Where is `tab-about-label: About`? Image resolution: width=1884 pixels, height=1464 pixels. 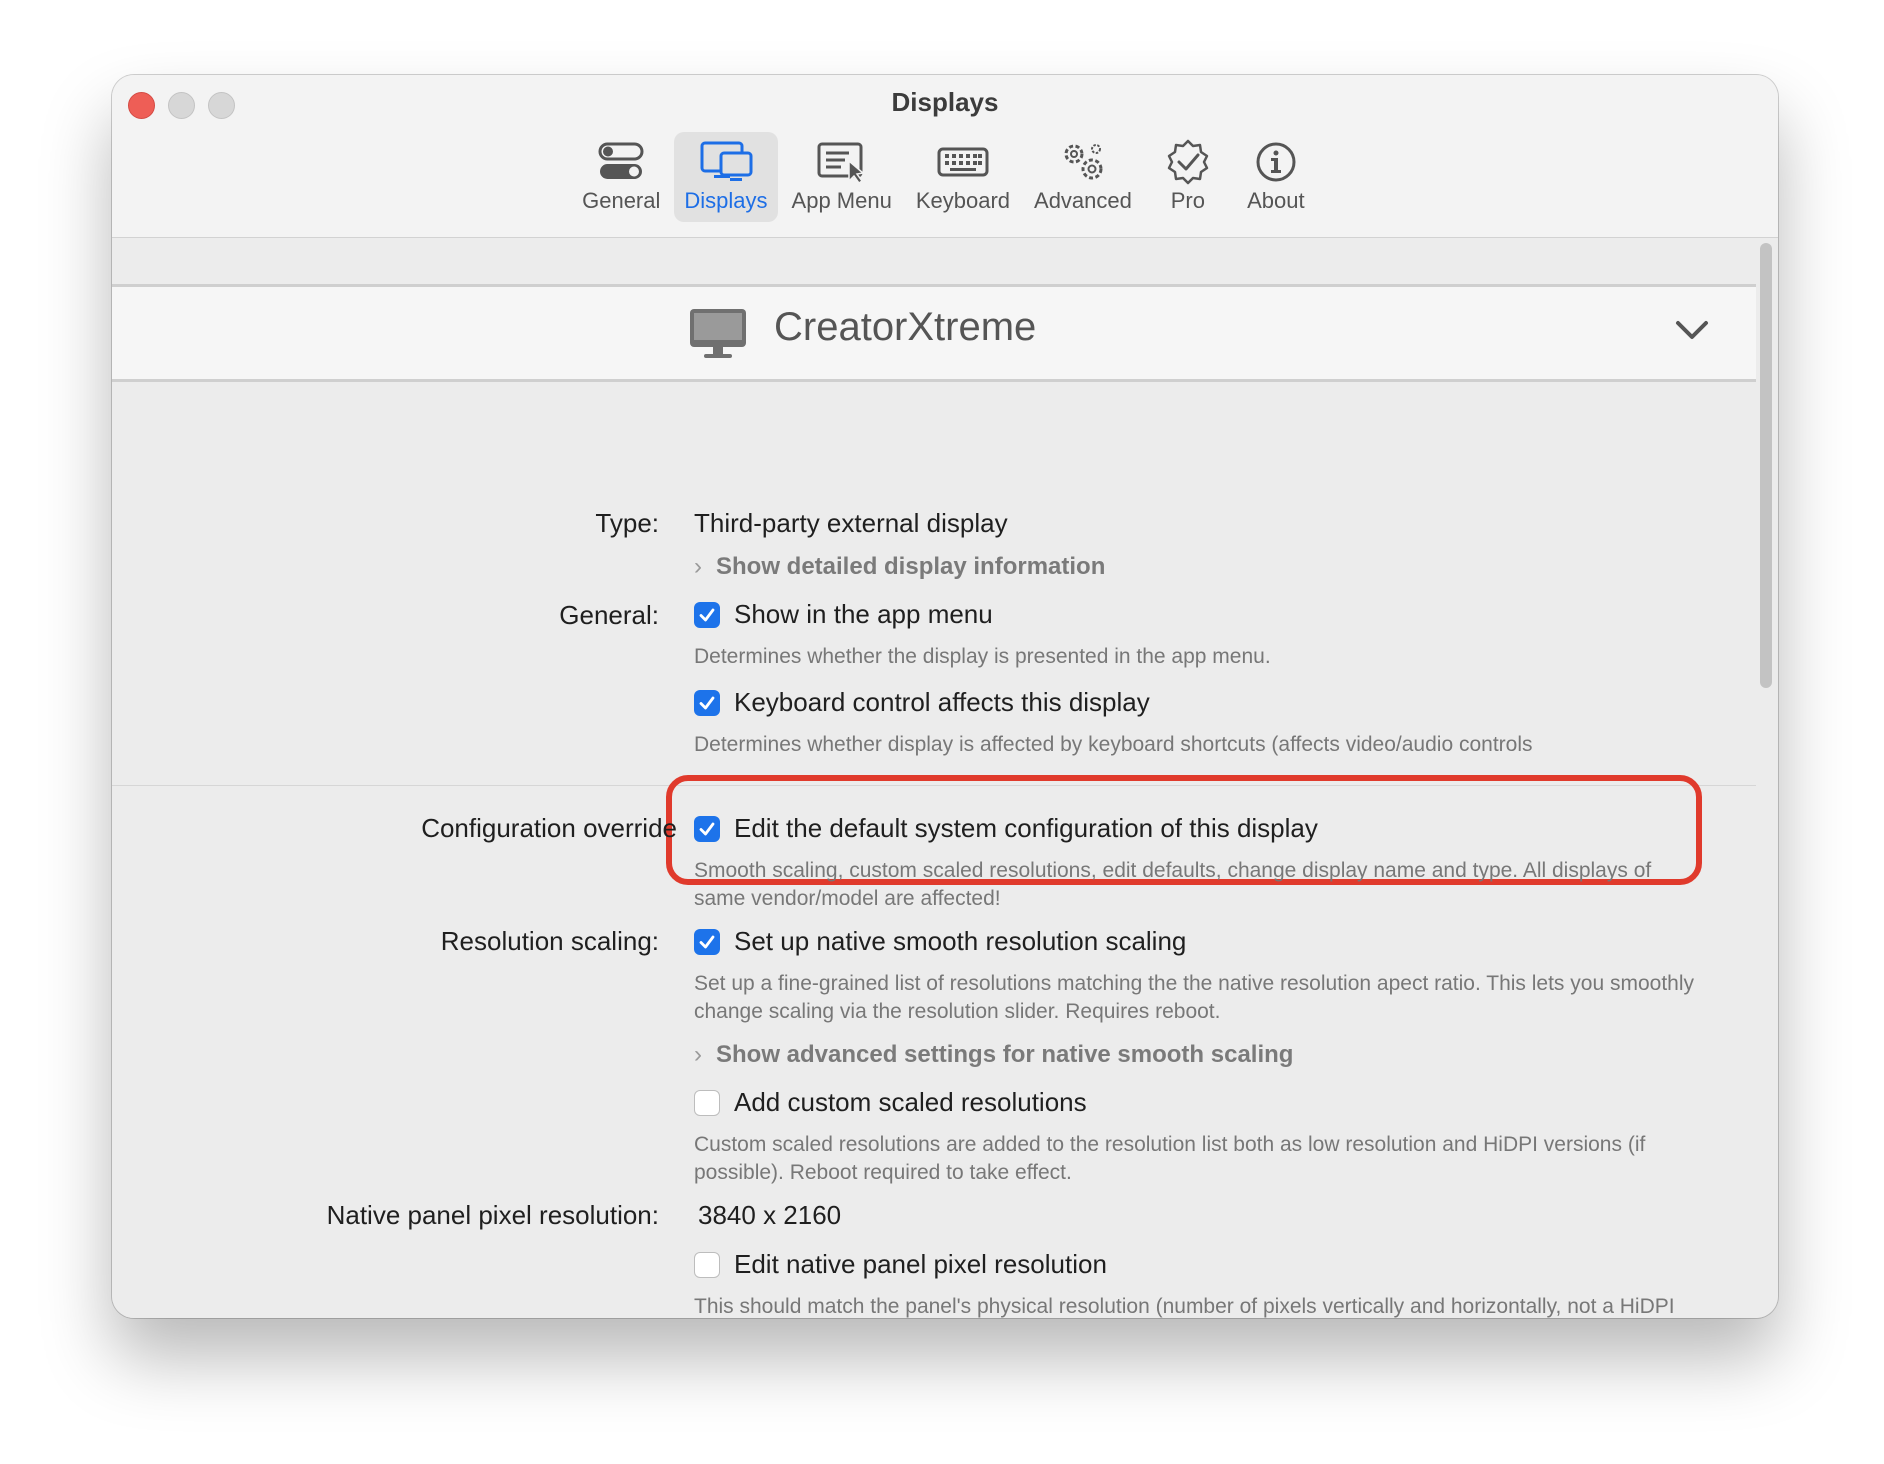 tab-about-label: About is located at coordinates (1276, 200).